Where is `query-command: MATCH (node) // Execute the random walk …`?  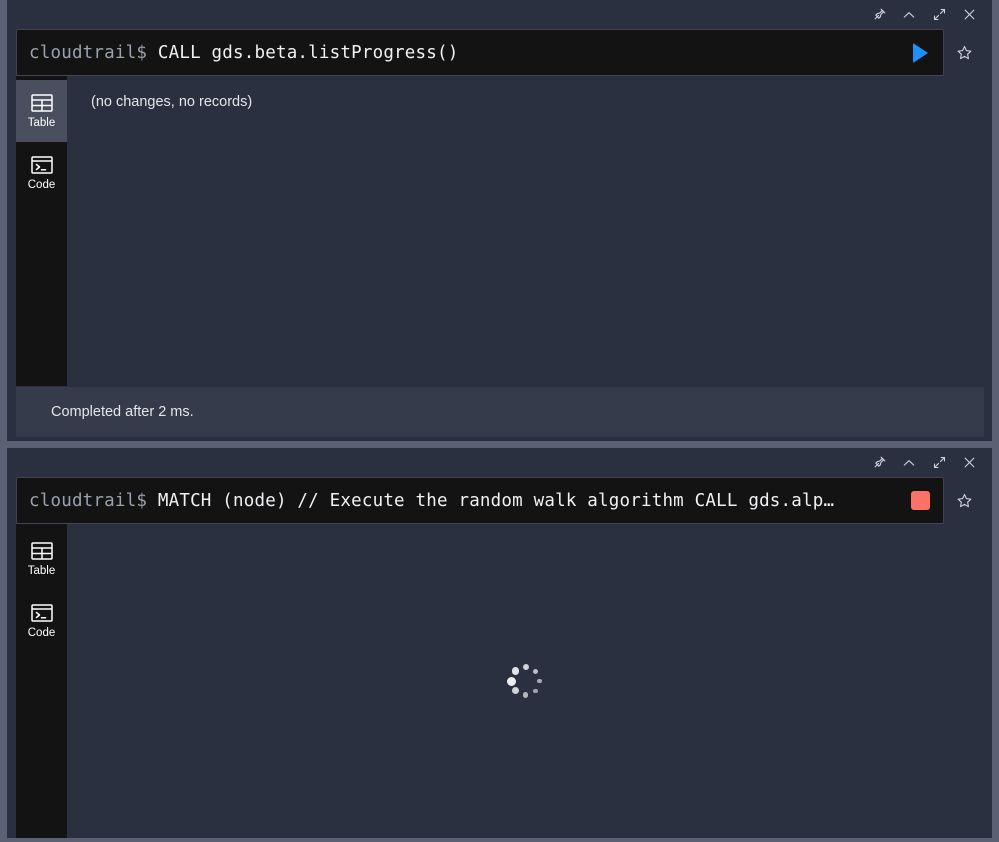 query-command: MATCH (node) // Execute the random walk … is located at coordinates (496, 500).